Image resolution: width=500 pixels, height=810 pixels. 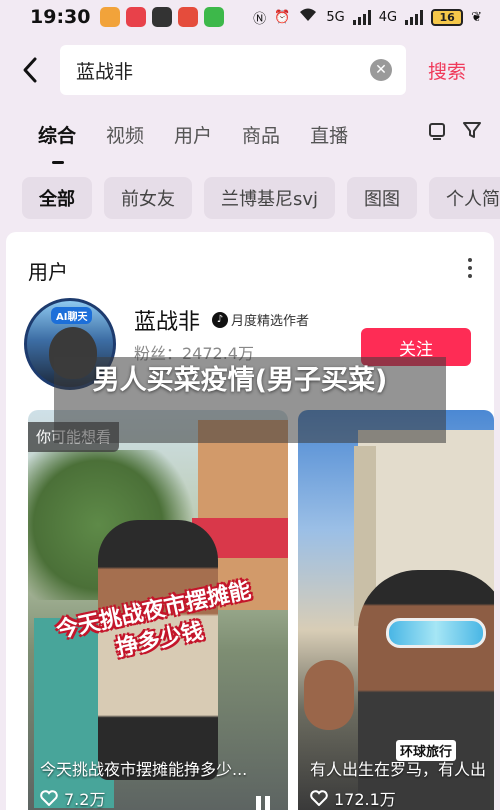 I want to click on search-query: 蓝战非, so click(x=223, y=70).